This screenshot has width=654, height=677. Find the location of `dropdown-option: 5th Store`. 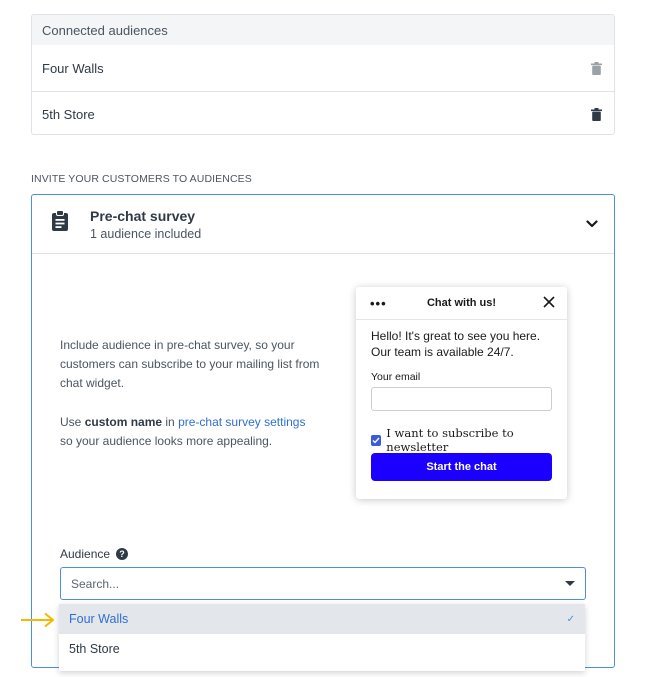

dropdown-option: 5th Store is located at coordinates (322, 649).